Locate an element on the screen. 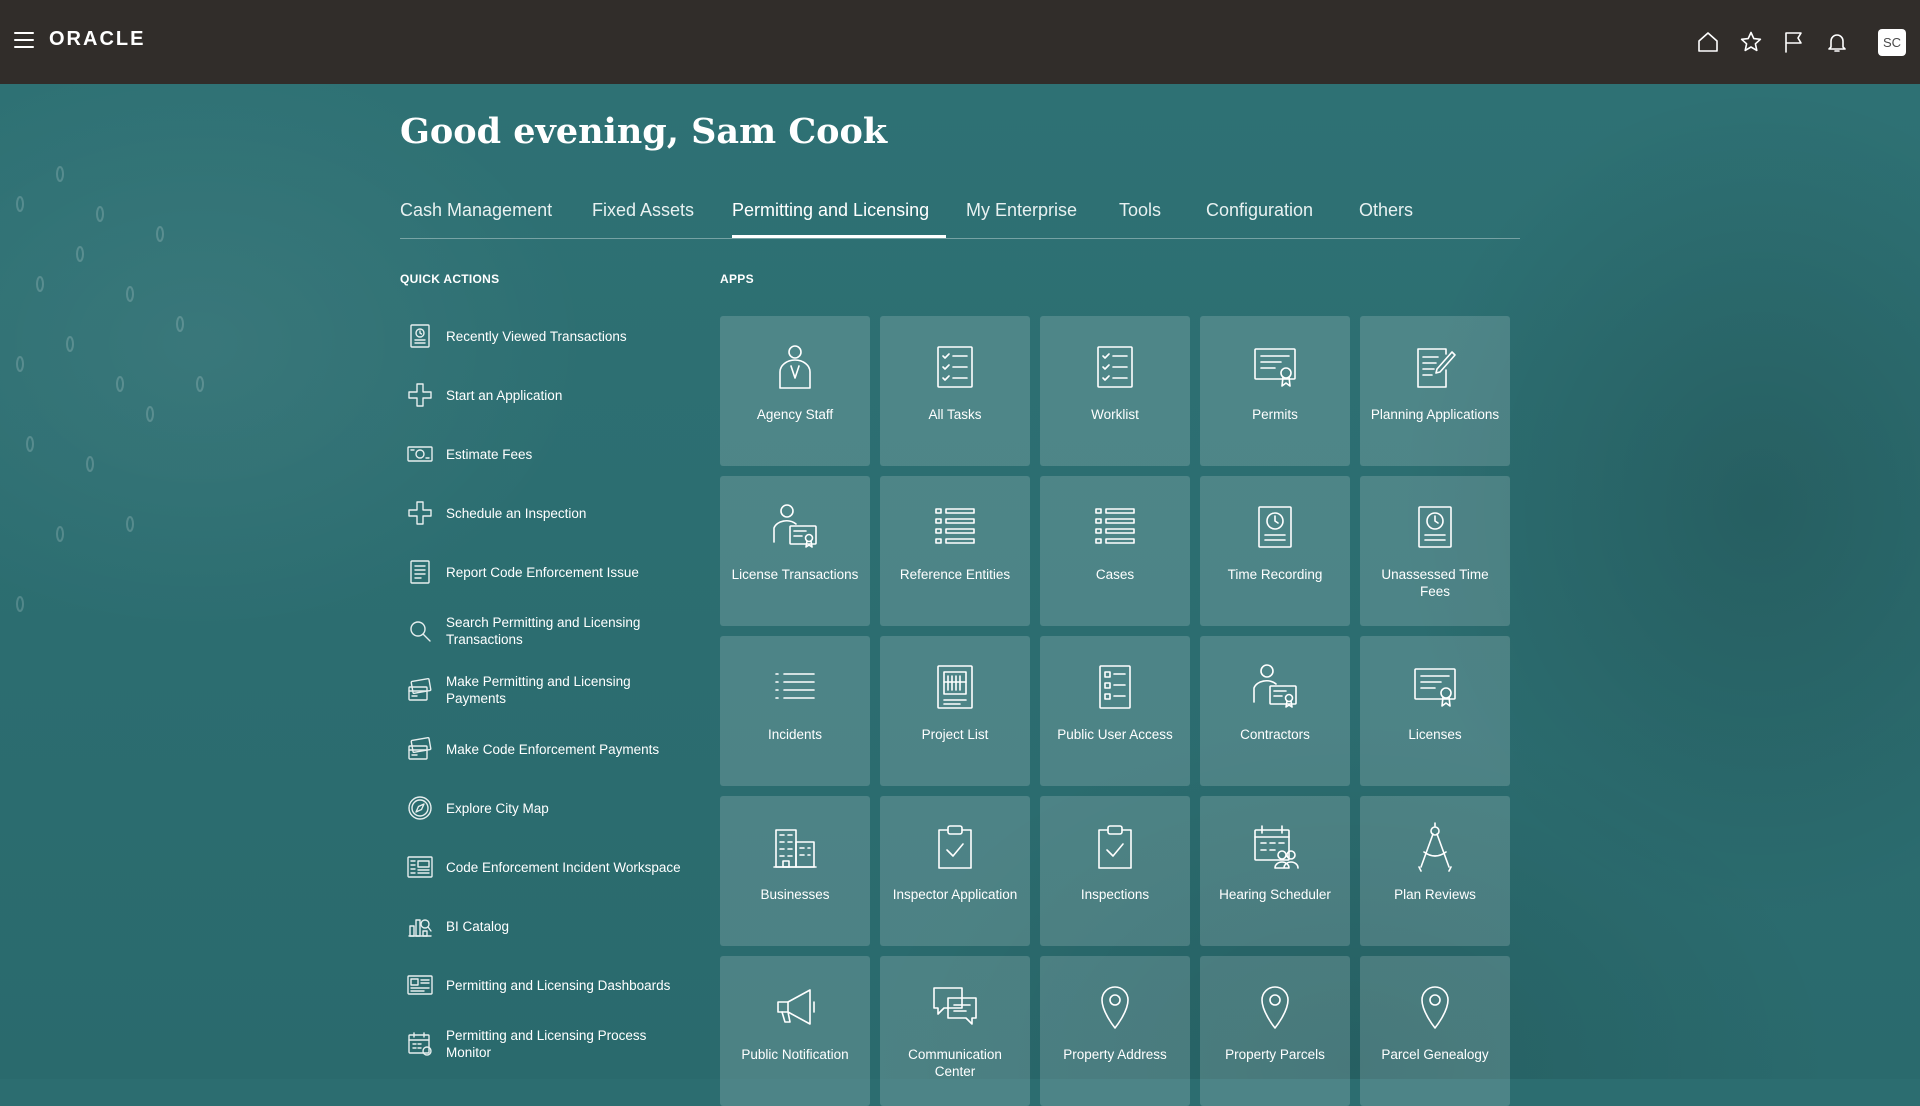 The width and height of the screenshot is (1920, 1106). catalog-icon is located at coordinates (420, 928).